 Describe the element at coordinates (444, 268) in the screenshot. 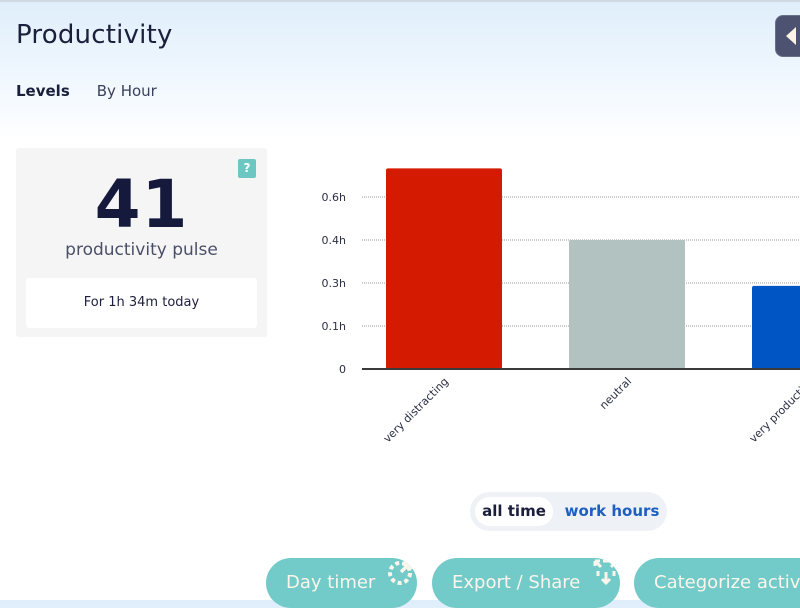

I see `bar-very-distracting` at that location.